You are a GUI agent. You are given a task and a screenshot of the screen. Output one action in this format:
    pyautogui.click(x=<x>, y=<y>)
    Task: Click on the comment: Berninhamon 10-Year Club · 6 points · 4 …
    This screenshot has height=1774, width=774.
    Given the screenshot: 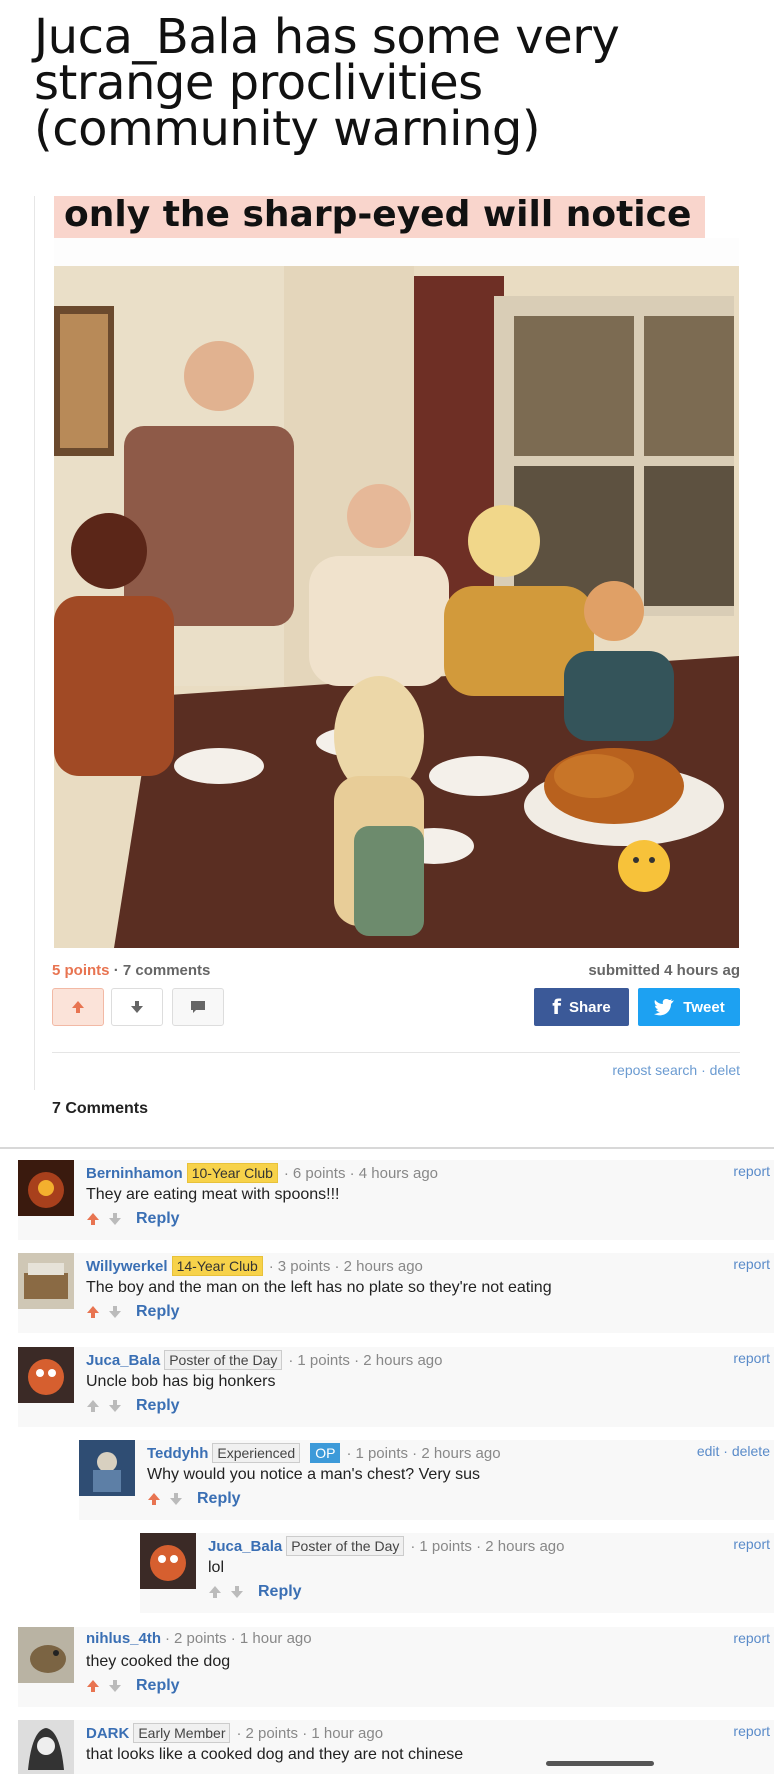 What is the action you would take?
    pyautogui.click(x=396, y=1200)
    